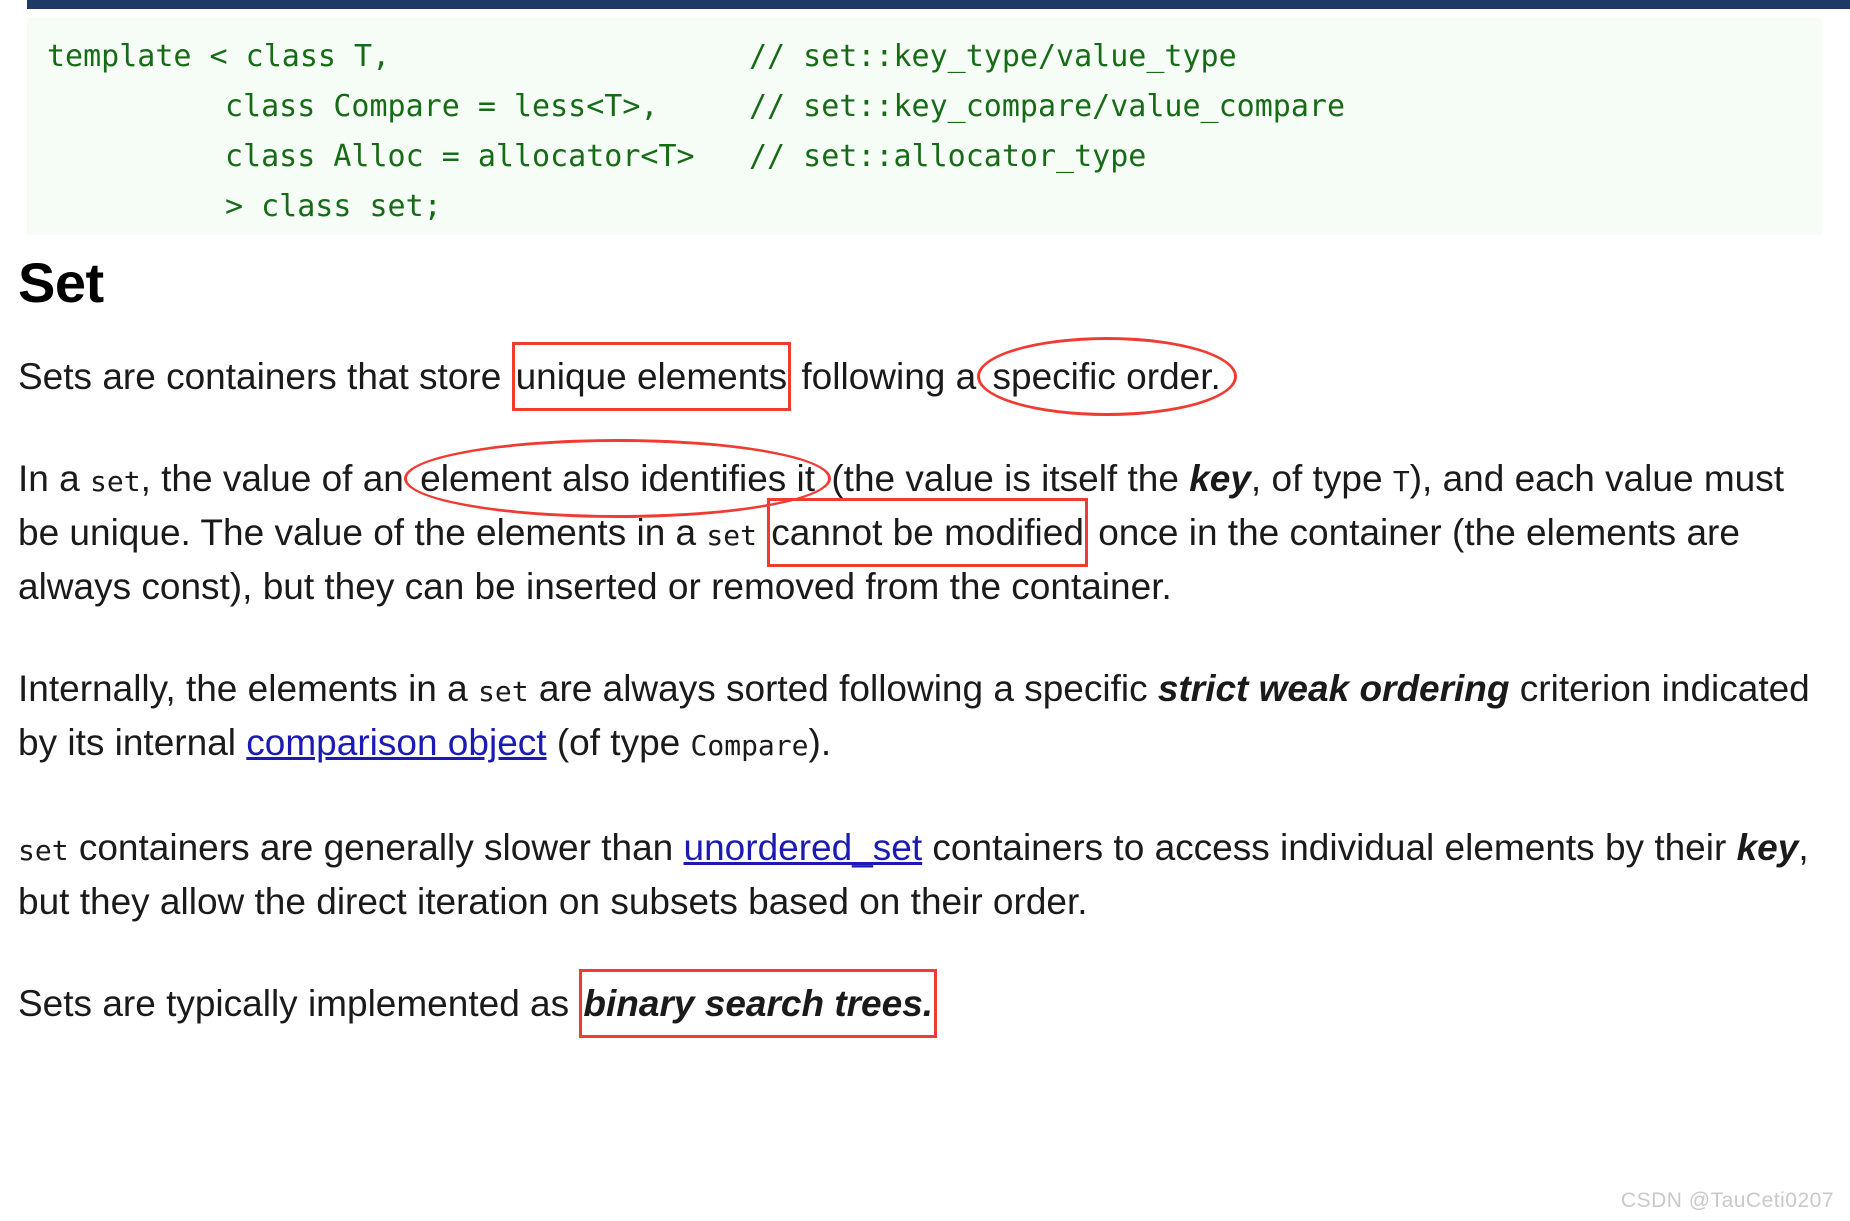 Image resolution: width=1850 pixels, height=1221 pixels. What do you see at coordinates (277, 478) in the screenshot?
I see `text-run: , the value of an` at bounding box center [277, 478].